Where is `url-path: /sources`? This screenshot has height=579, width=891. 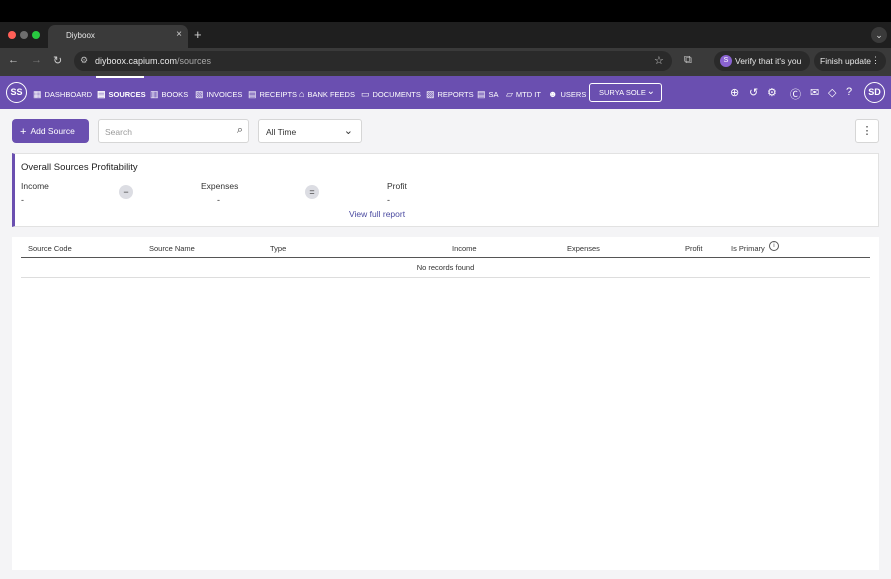 url-path: /sources is located at coordinates (194, 61).